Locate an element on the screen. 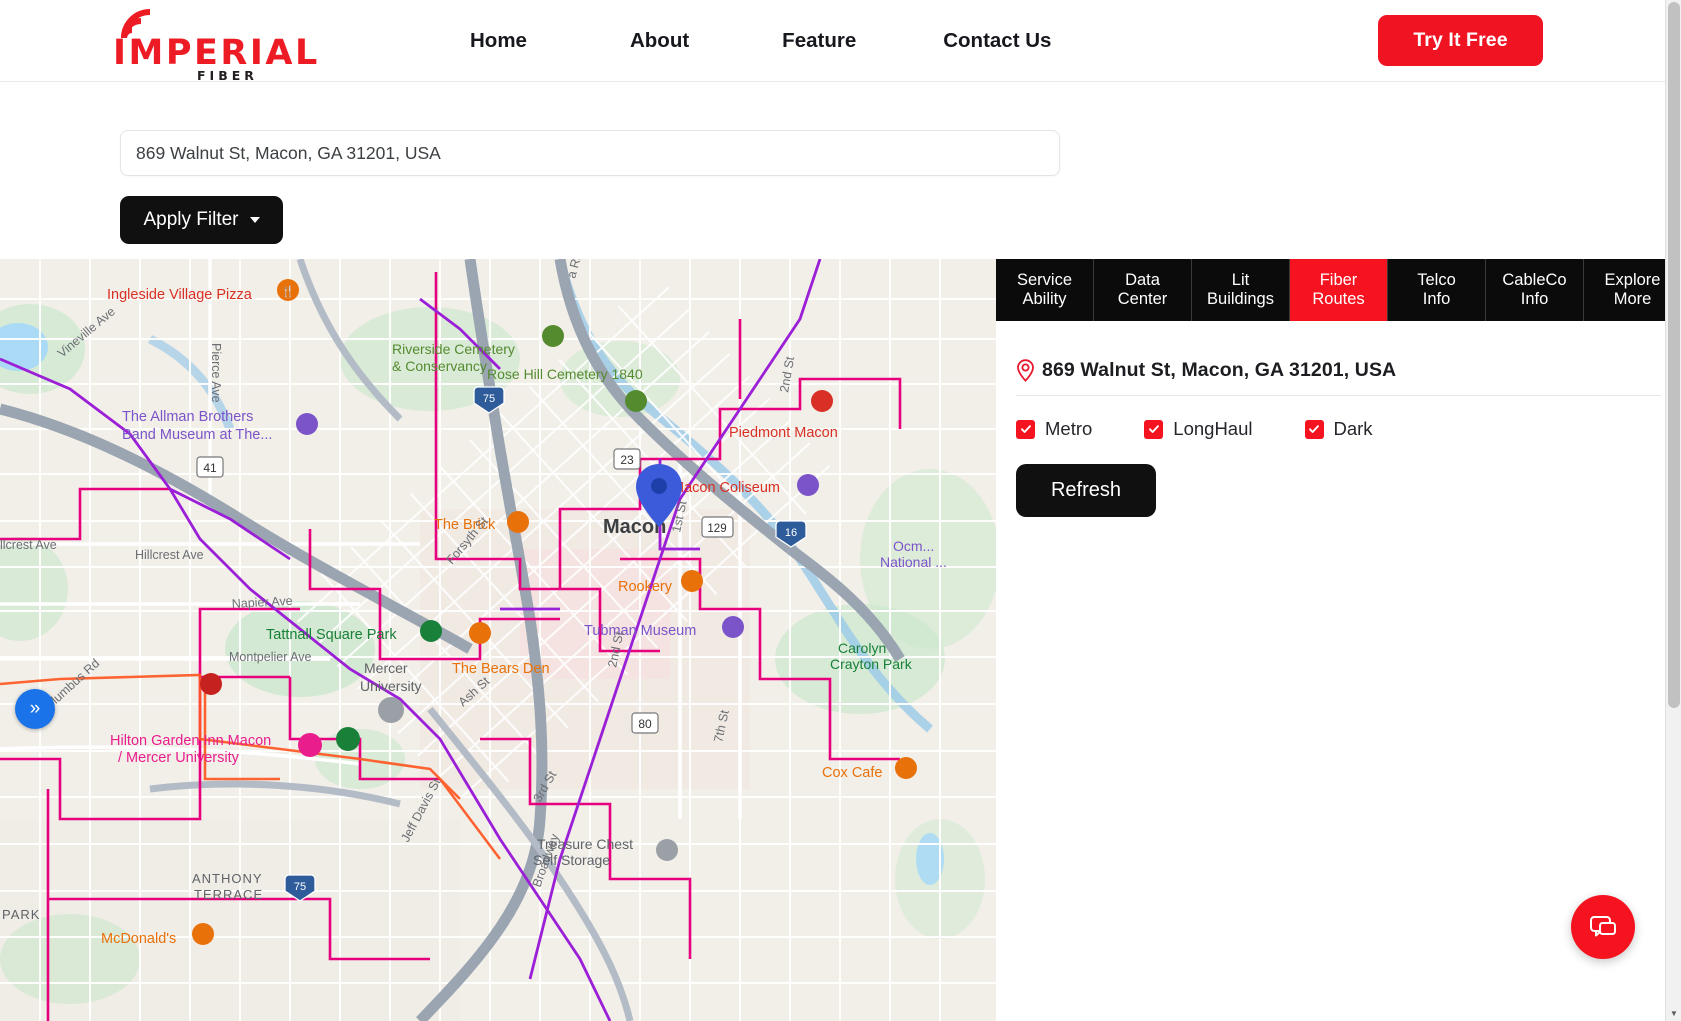  tab-line2: Buildings is located at coordinates (1240, 299).